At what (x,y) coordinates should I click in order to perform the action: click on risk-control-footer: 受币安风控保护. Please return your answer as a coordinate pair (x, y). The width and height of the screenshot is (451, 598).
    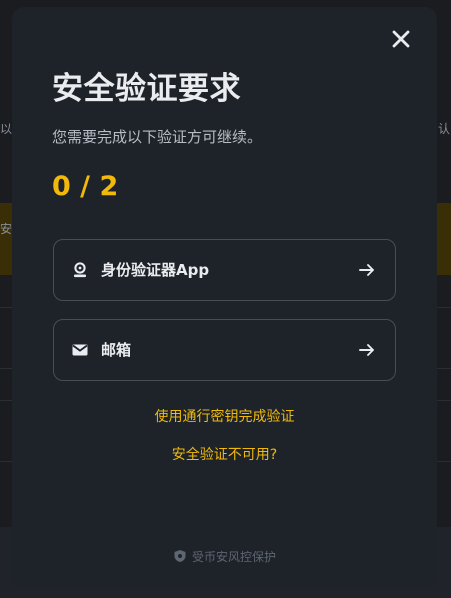
    Looking at the image, I should click on (224, 557).